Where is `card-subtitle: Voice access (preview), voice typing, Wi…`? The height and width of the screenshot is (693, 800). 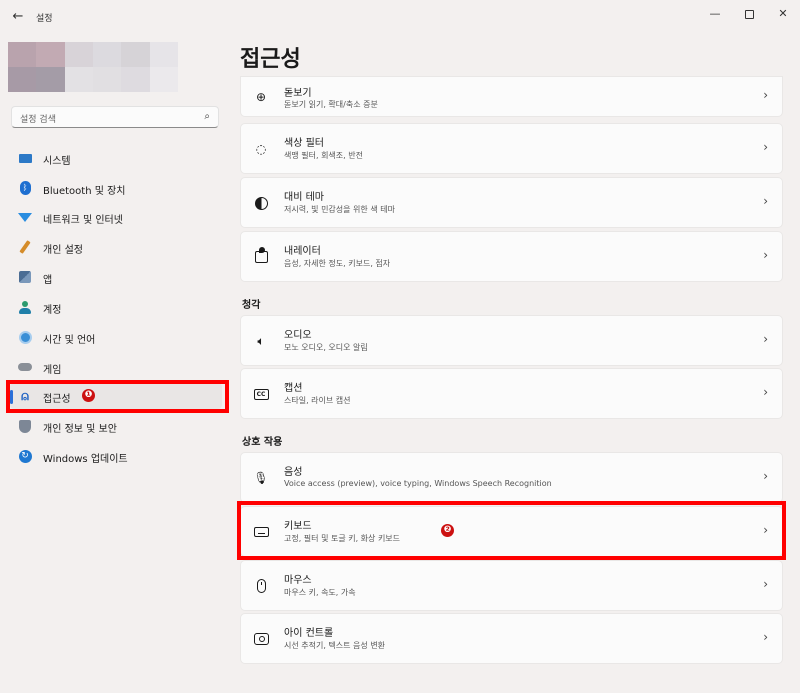
card-subtitle: Voice access (preview), voice typing, Wi… is located at coordinates (418, 483).